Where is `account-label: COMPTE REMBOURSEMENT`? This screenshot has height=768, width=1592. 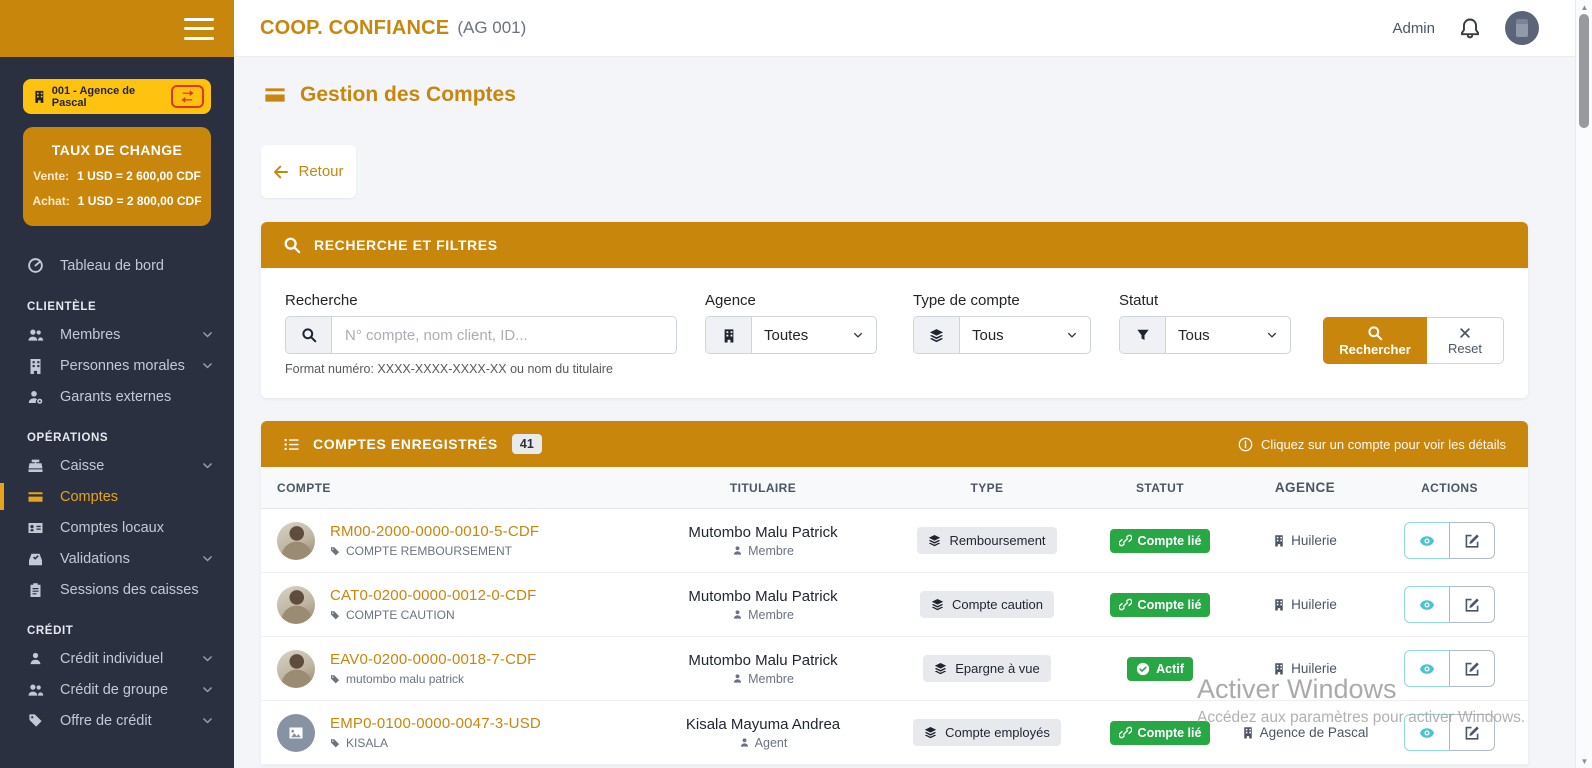
account-label: COMPTE REMBOURSEMENT is located at coordinates (434, 551).